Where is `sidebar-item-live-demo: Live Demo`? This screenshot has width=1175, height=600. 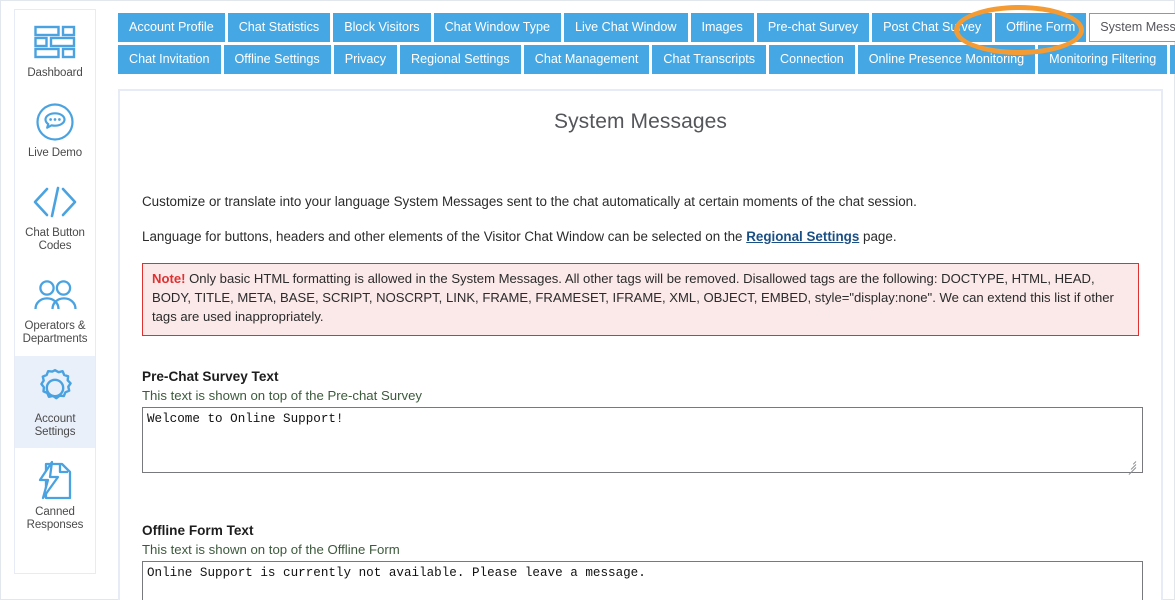 sidebar-item-live-demo: Live Demo is located at coordinates (55, 130).